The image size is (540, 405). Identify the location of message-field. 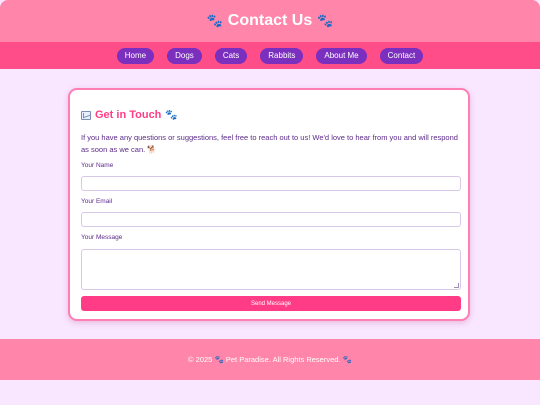
(271, 269).